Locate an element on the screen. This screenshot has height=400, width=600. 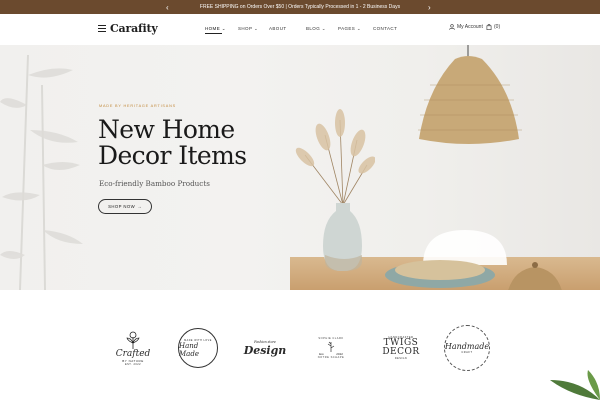
chevron-right-icon: › is located at coordinates (429, 7).